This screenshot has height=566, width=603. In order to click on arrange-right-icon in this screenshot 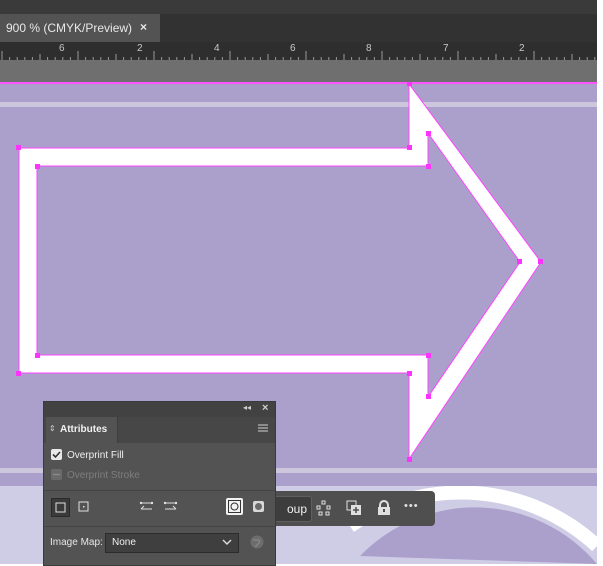, I will do `click(170, 506)`.